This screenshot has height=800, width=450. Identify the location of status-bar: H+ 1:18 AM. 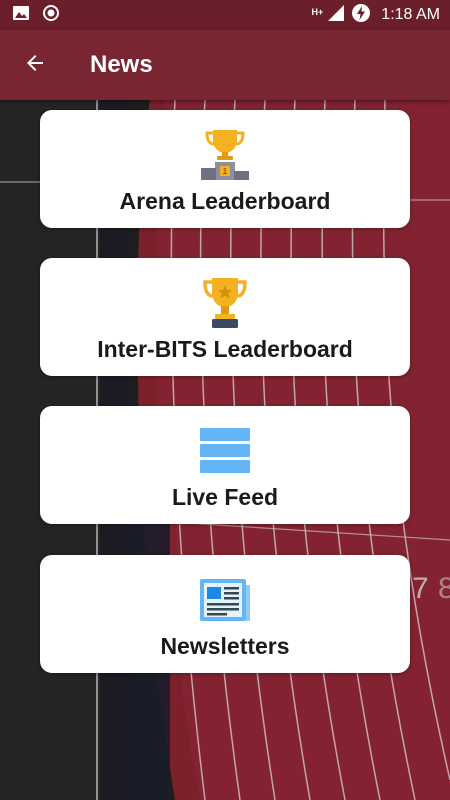
(225, 15).